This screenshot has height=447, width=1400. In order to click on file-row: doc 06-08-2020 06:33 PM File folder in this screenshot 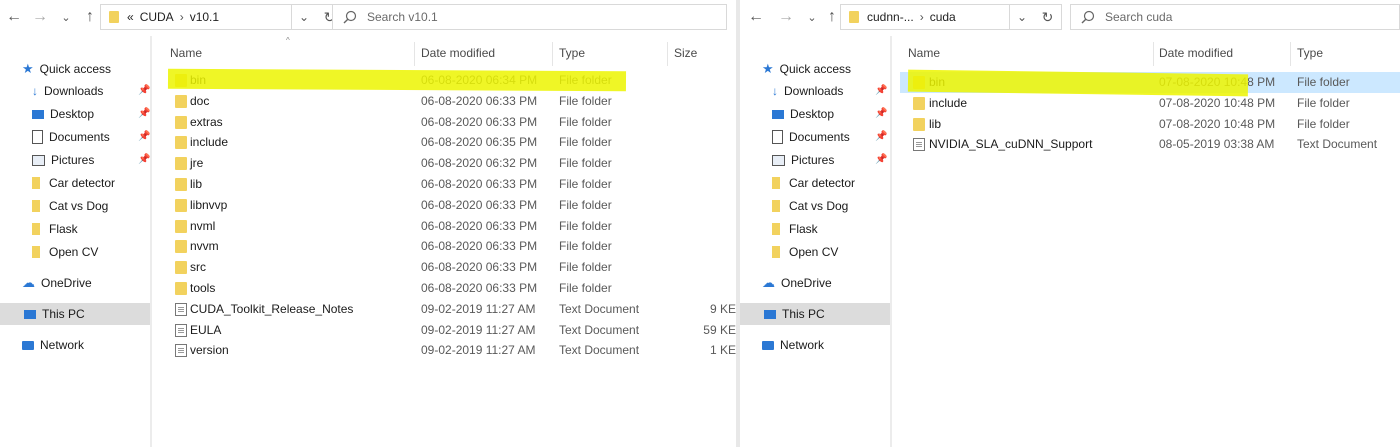, I will do `click(448, 101)`.